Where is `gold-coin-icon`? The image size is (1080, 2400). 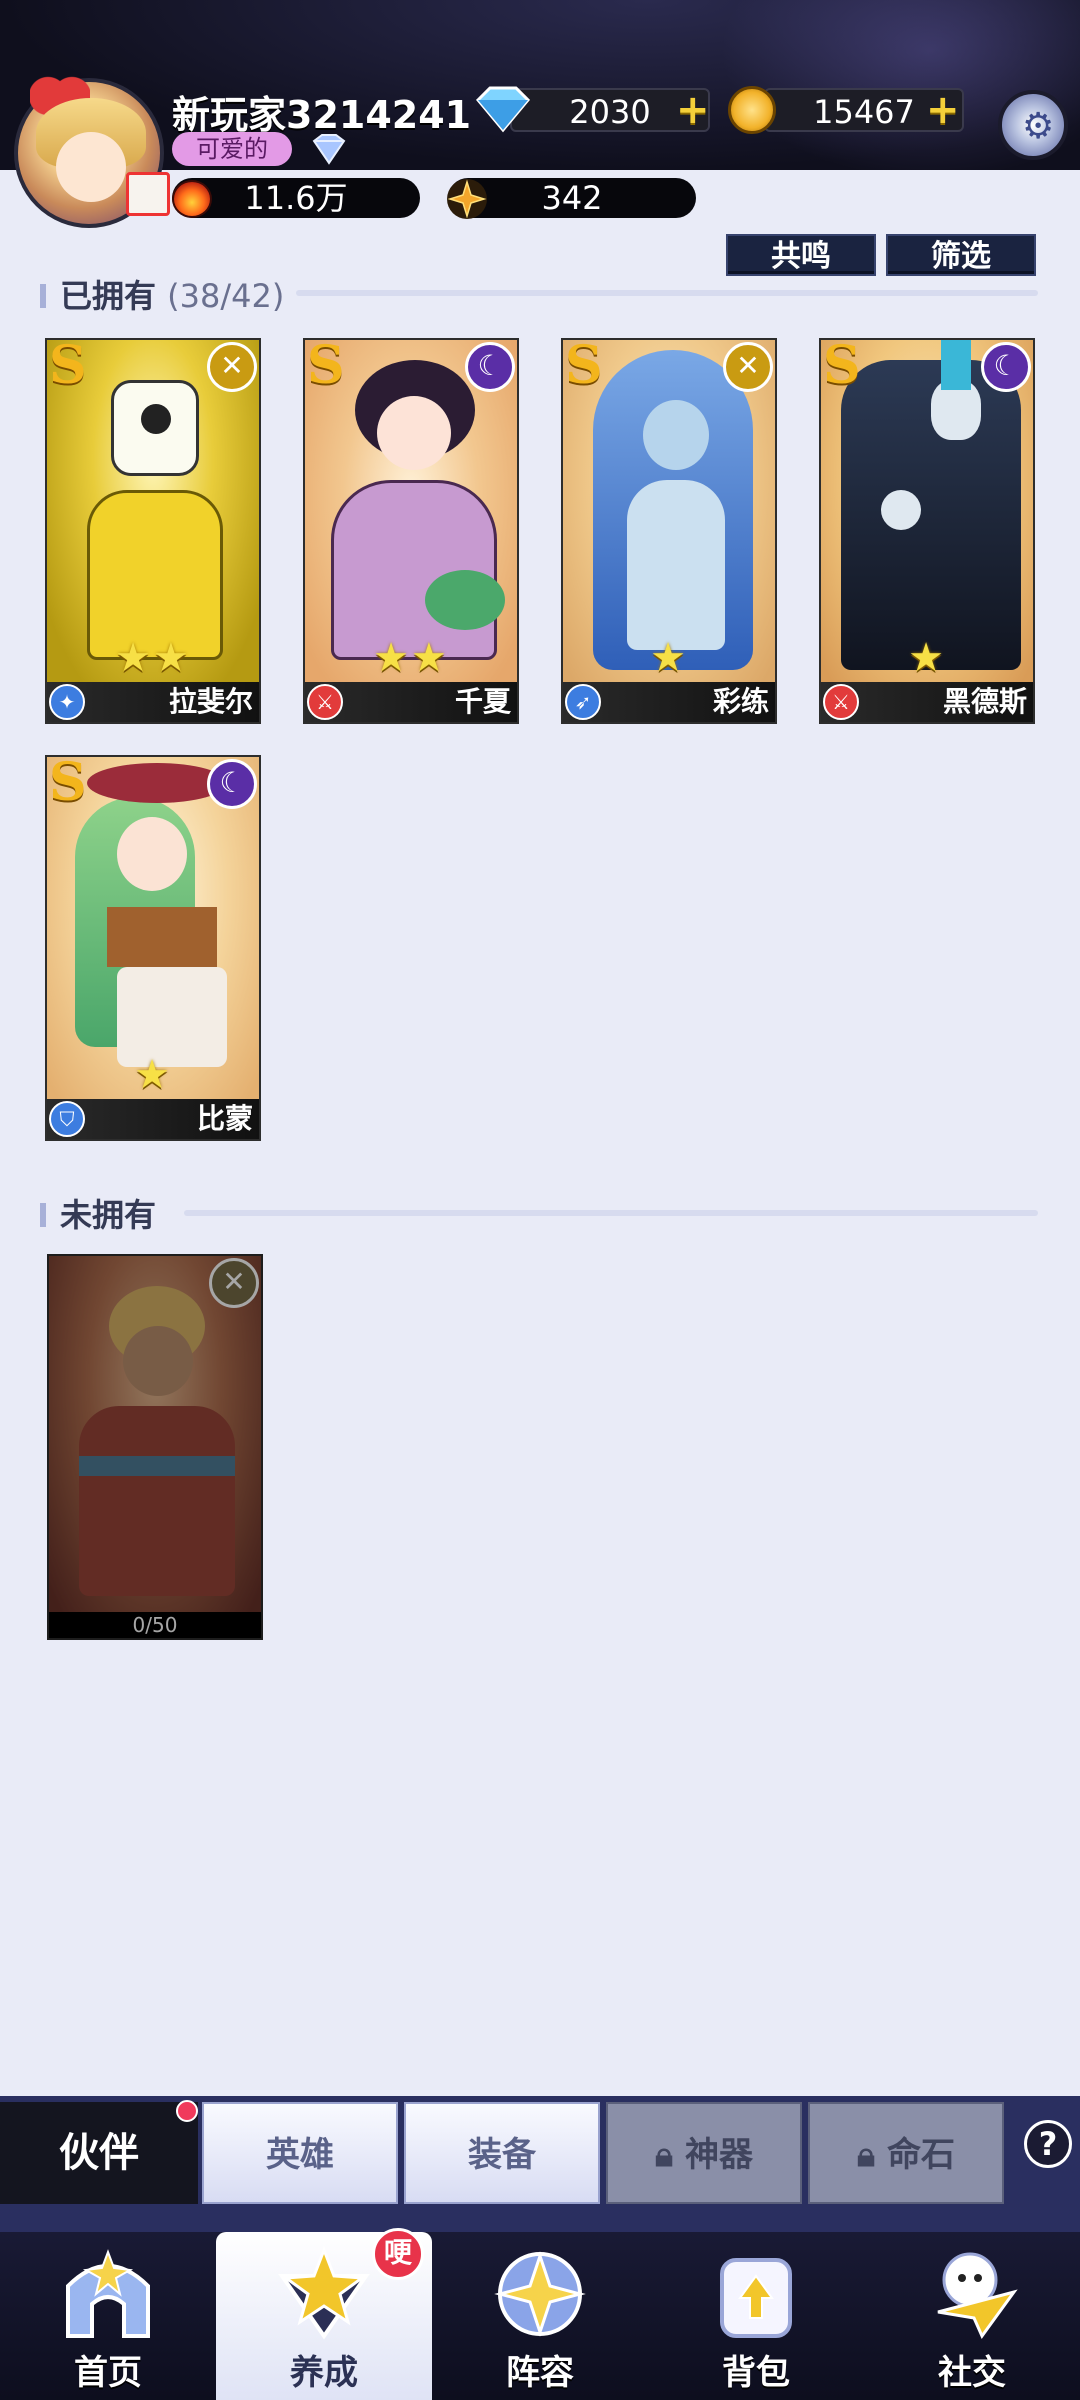 gold-coin-icon is located at coordinates (752, 110).